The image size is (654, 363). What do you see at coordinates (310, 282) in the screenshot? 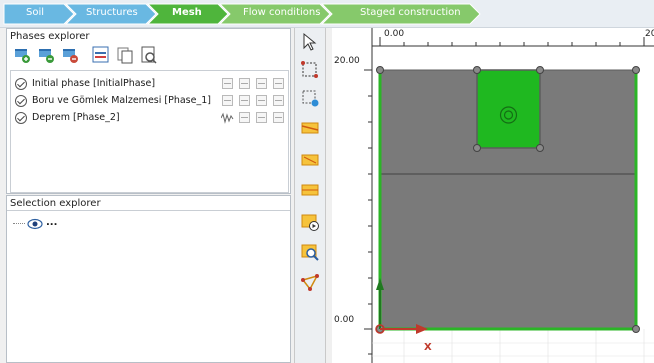
I see `select-points-for-curves-icon` at bounding box center [310, 282].